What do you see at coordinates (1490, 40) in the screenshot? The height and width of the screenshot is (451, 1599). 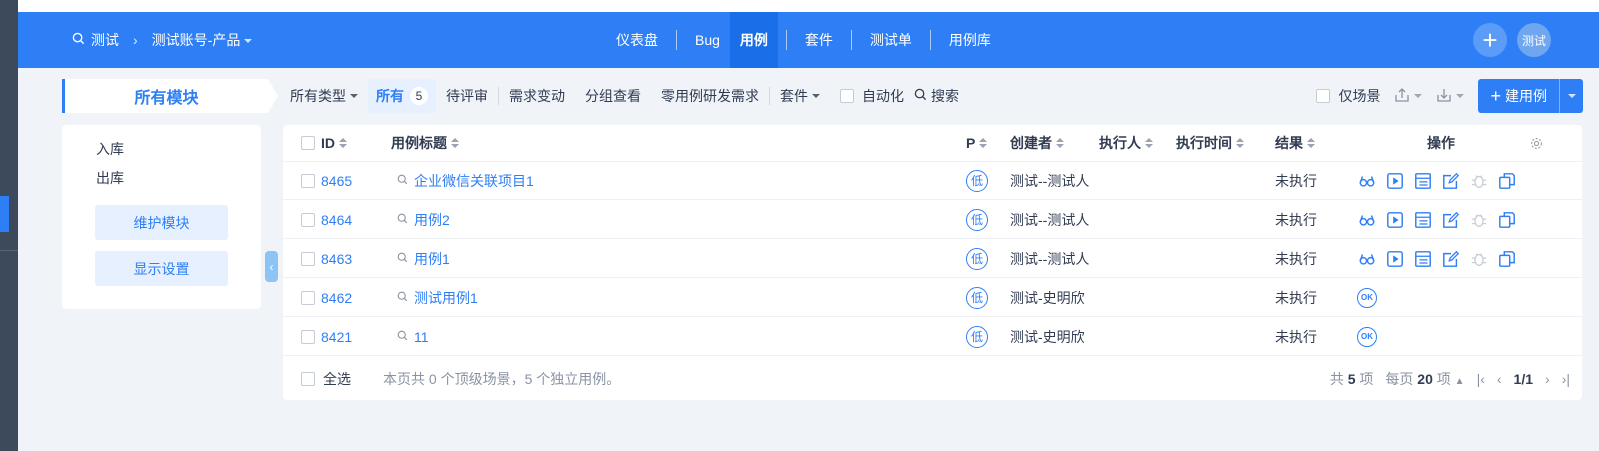 I see `quick-add-button: +` at bounding box center [1490, 40].